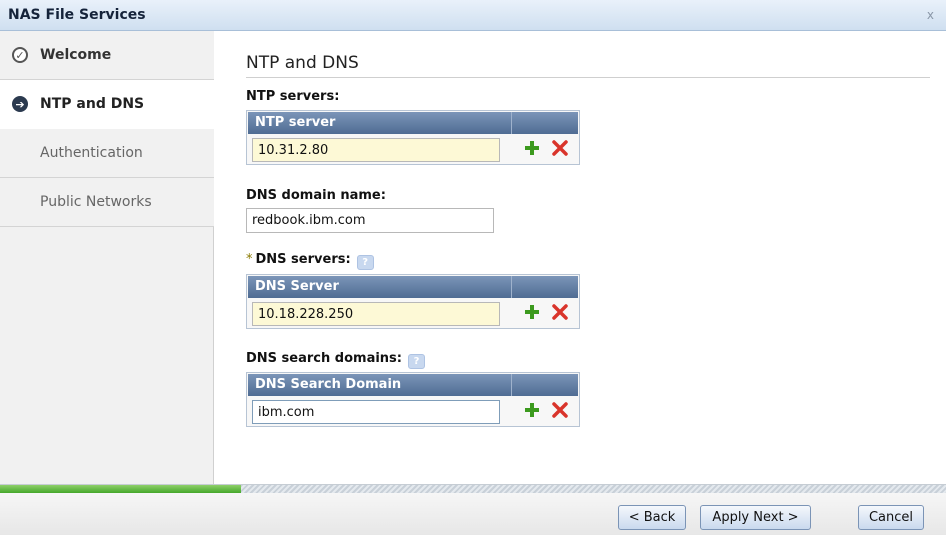 Image resolution: width=946 pixels, height=535 pixels. Describe the element at coordinates (652, 517) in the screenshot. I see `back-button: < Back` at that location.